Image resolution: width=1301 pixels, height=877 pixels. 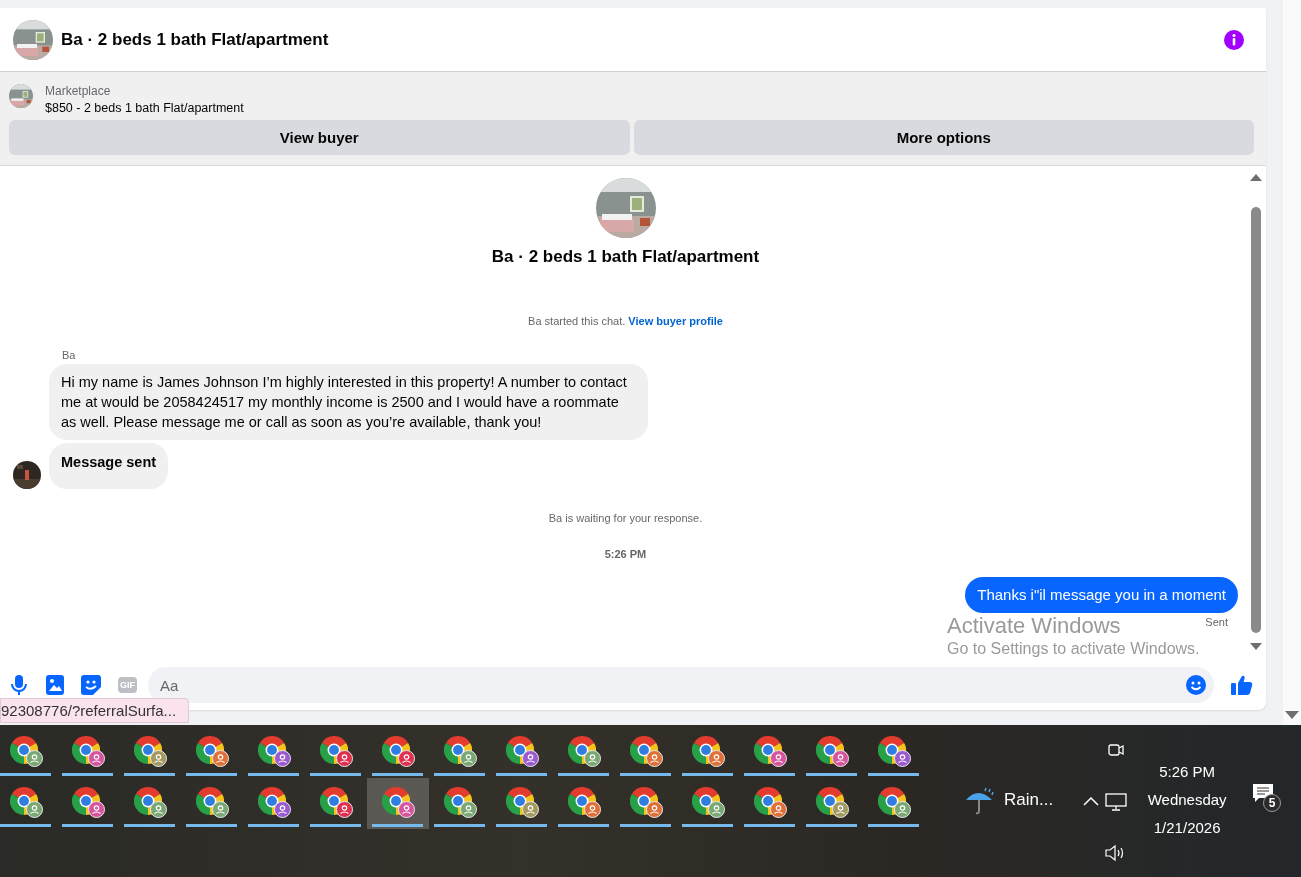 I want to click on notification-count-badge: 5, so click(x=1272, y=803).